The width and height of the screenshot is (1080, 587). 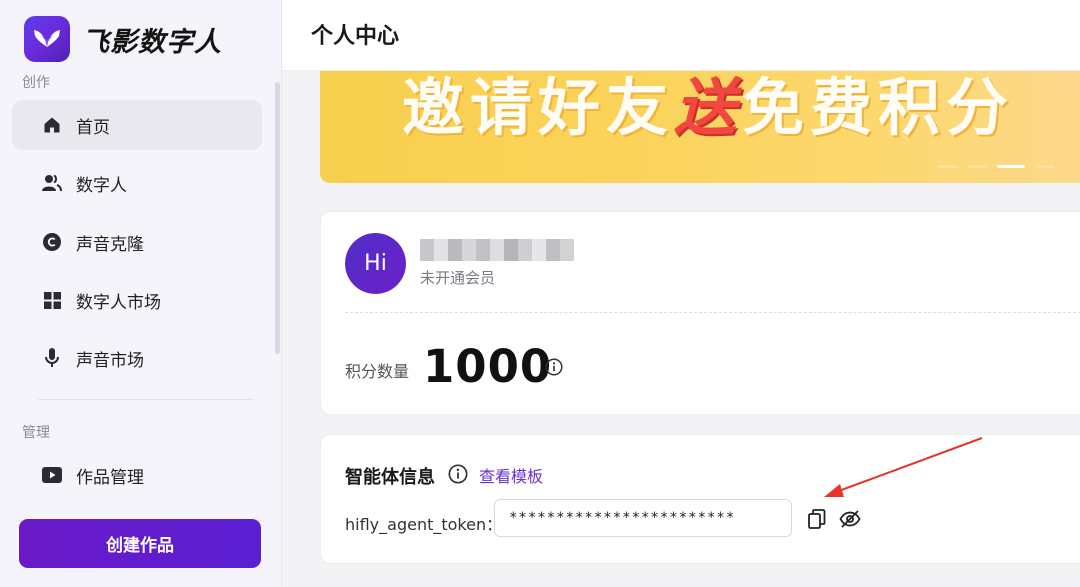 I want to click on sidebar-item-voice-market: 声音市场, so click(x=137, y=358).